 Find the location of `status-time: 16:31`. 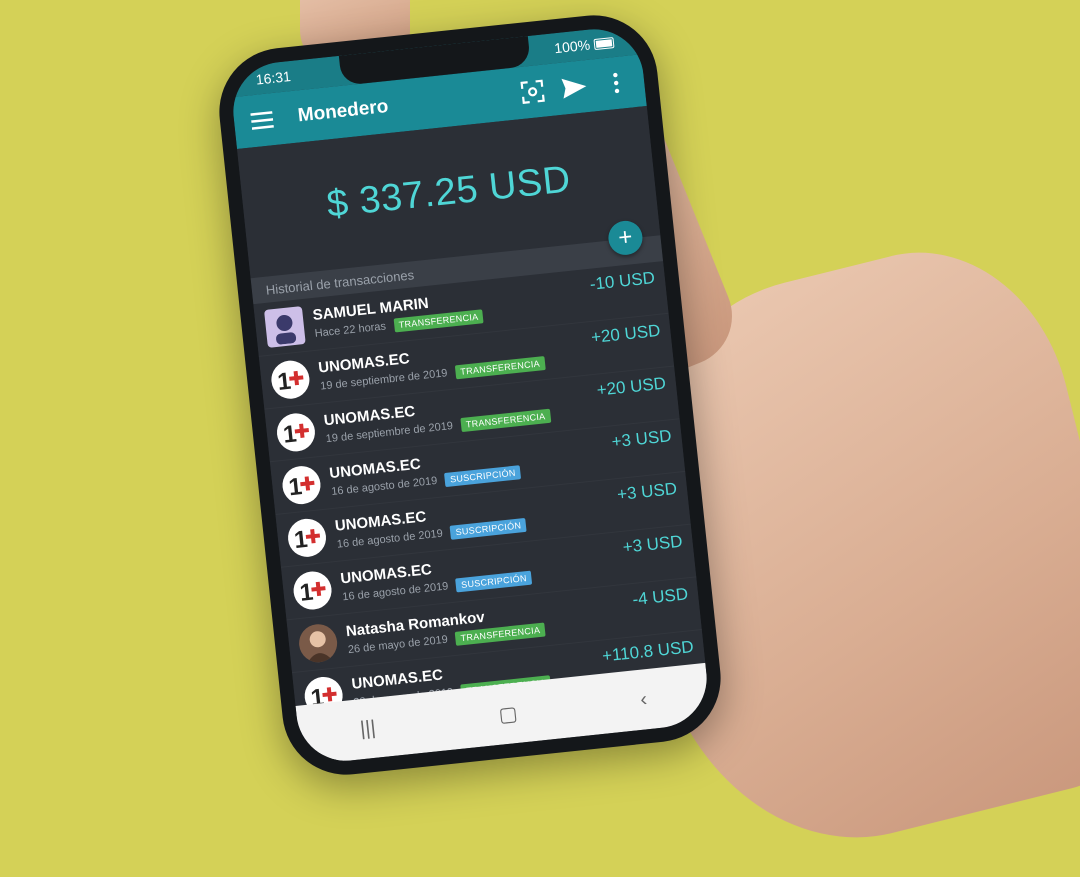

status-time: 16:31 is located at coordinates (273, 78).